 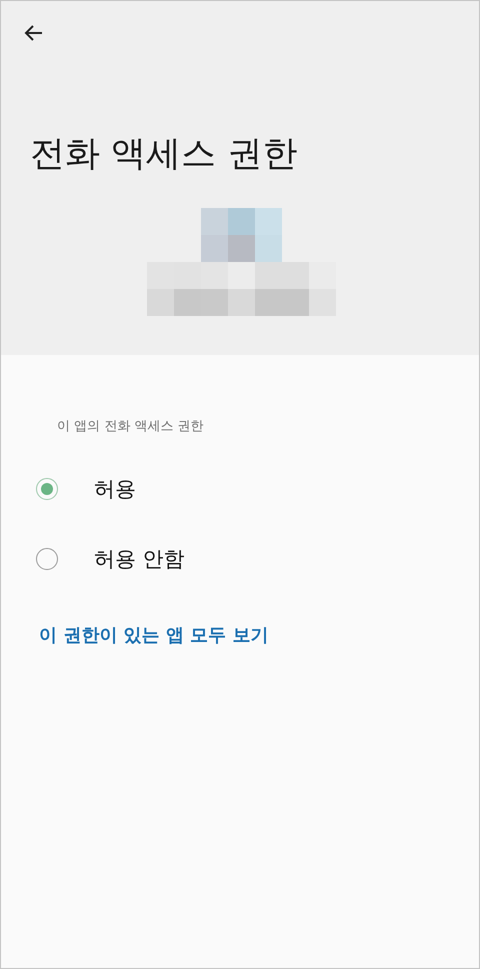 I want to click on section-label: 이 앱의 전화 액세스 권한, so click(x=131, y=426).